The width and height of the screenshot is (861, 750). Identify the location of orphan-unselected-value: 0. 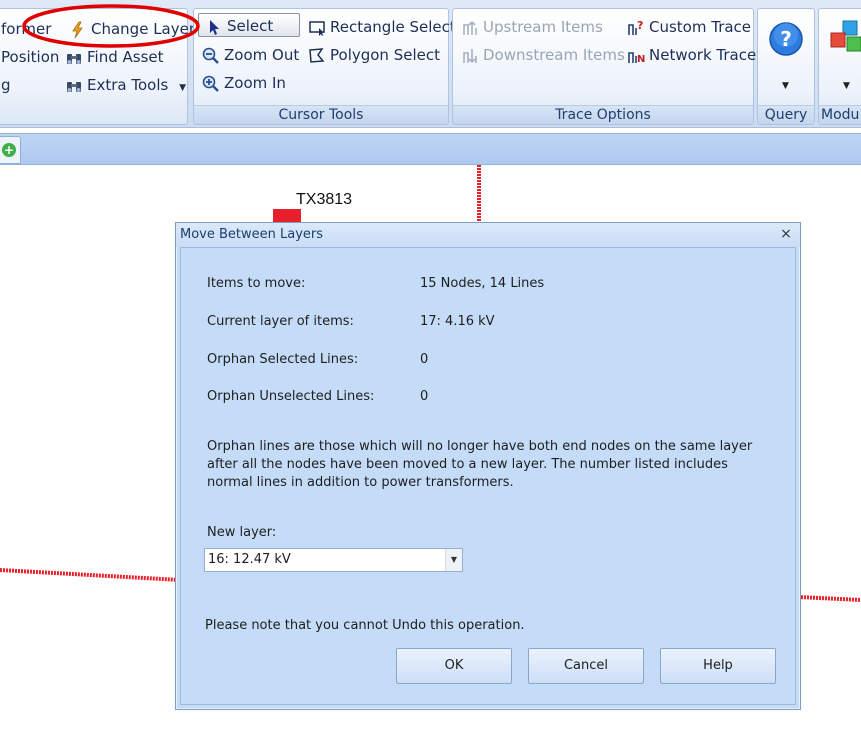
(424, 396).